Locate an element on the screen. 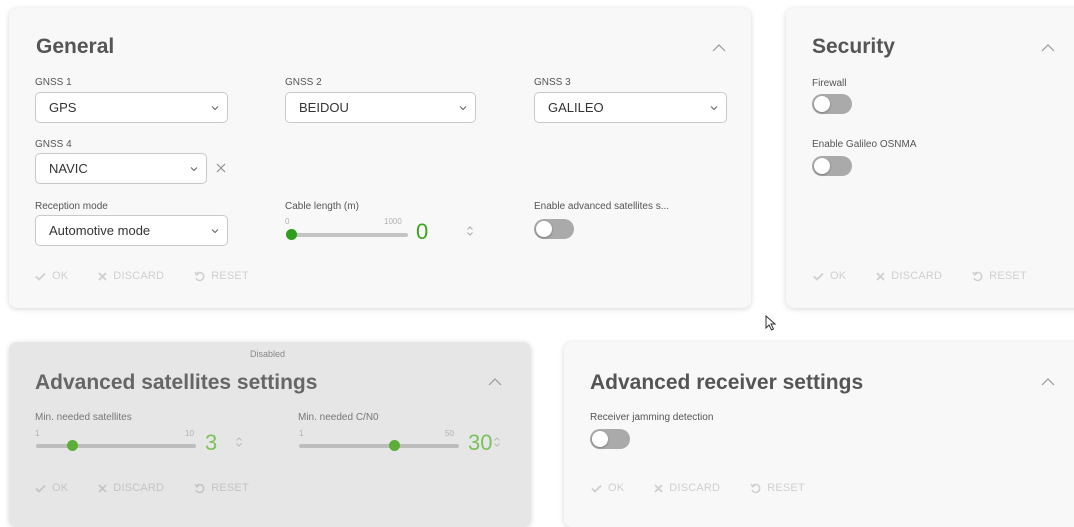  advanced-receiver-title: Advanced receiver settings is located at coordinates (727, 382).